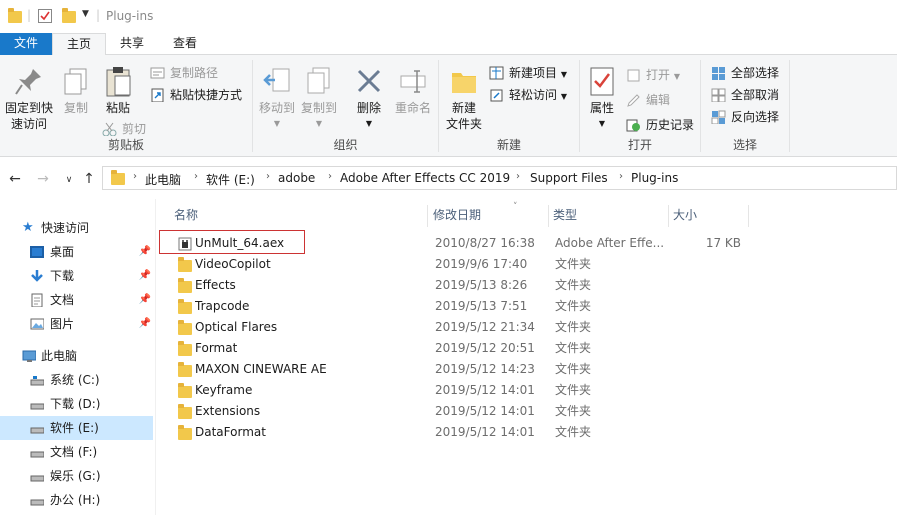 This screenshot has height=515, width=897. Describe the element at coordinates (228, 411) in the screenshot. I see `file-name: Extensions` at that location.